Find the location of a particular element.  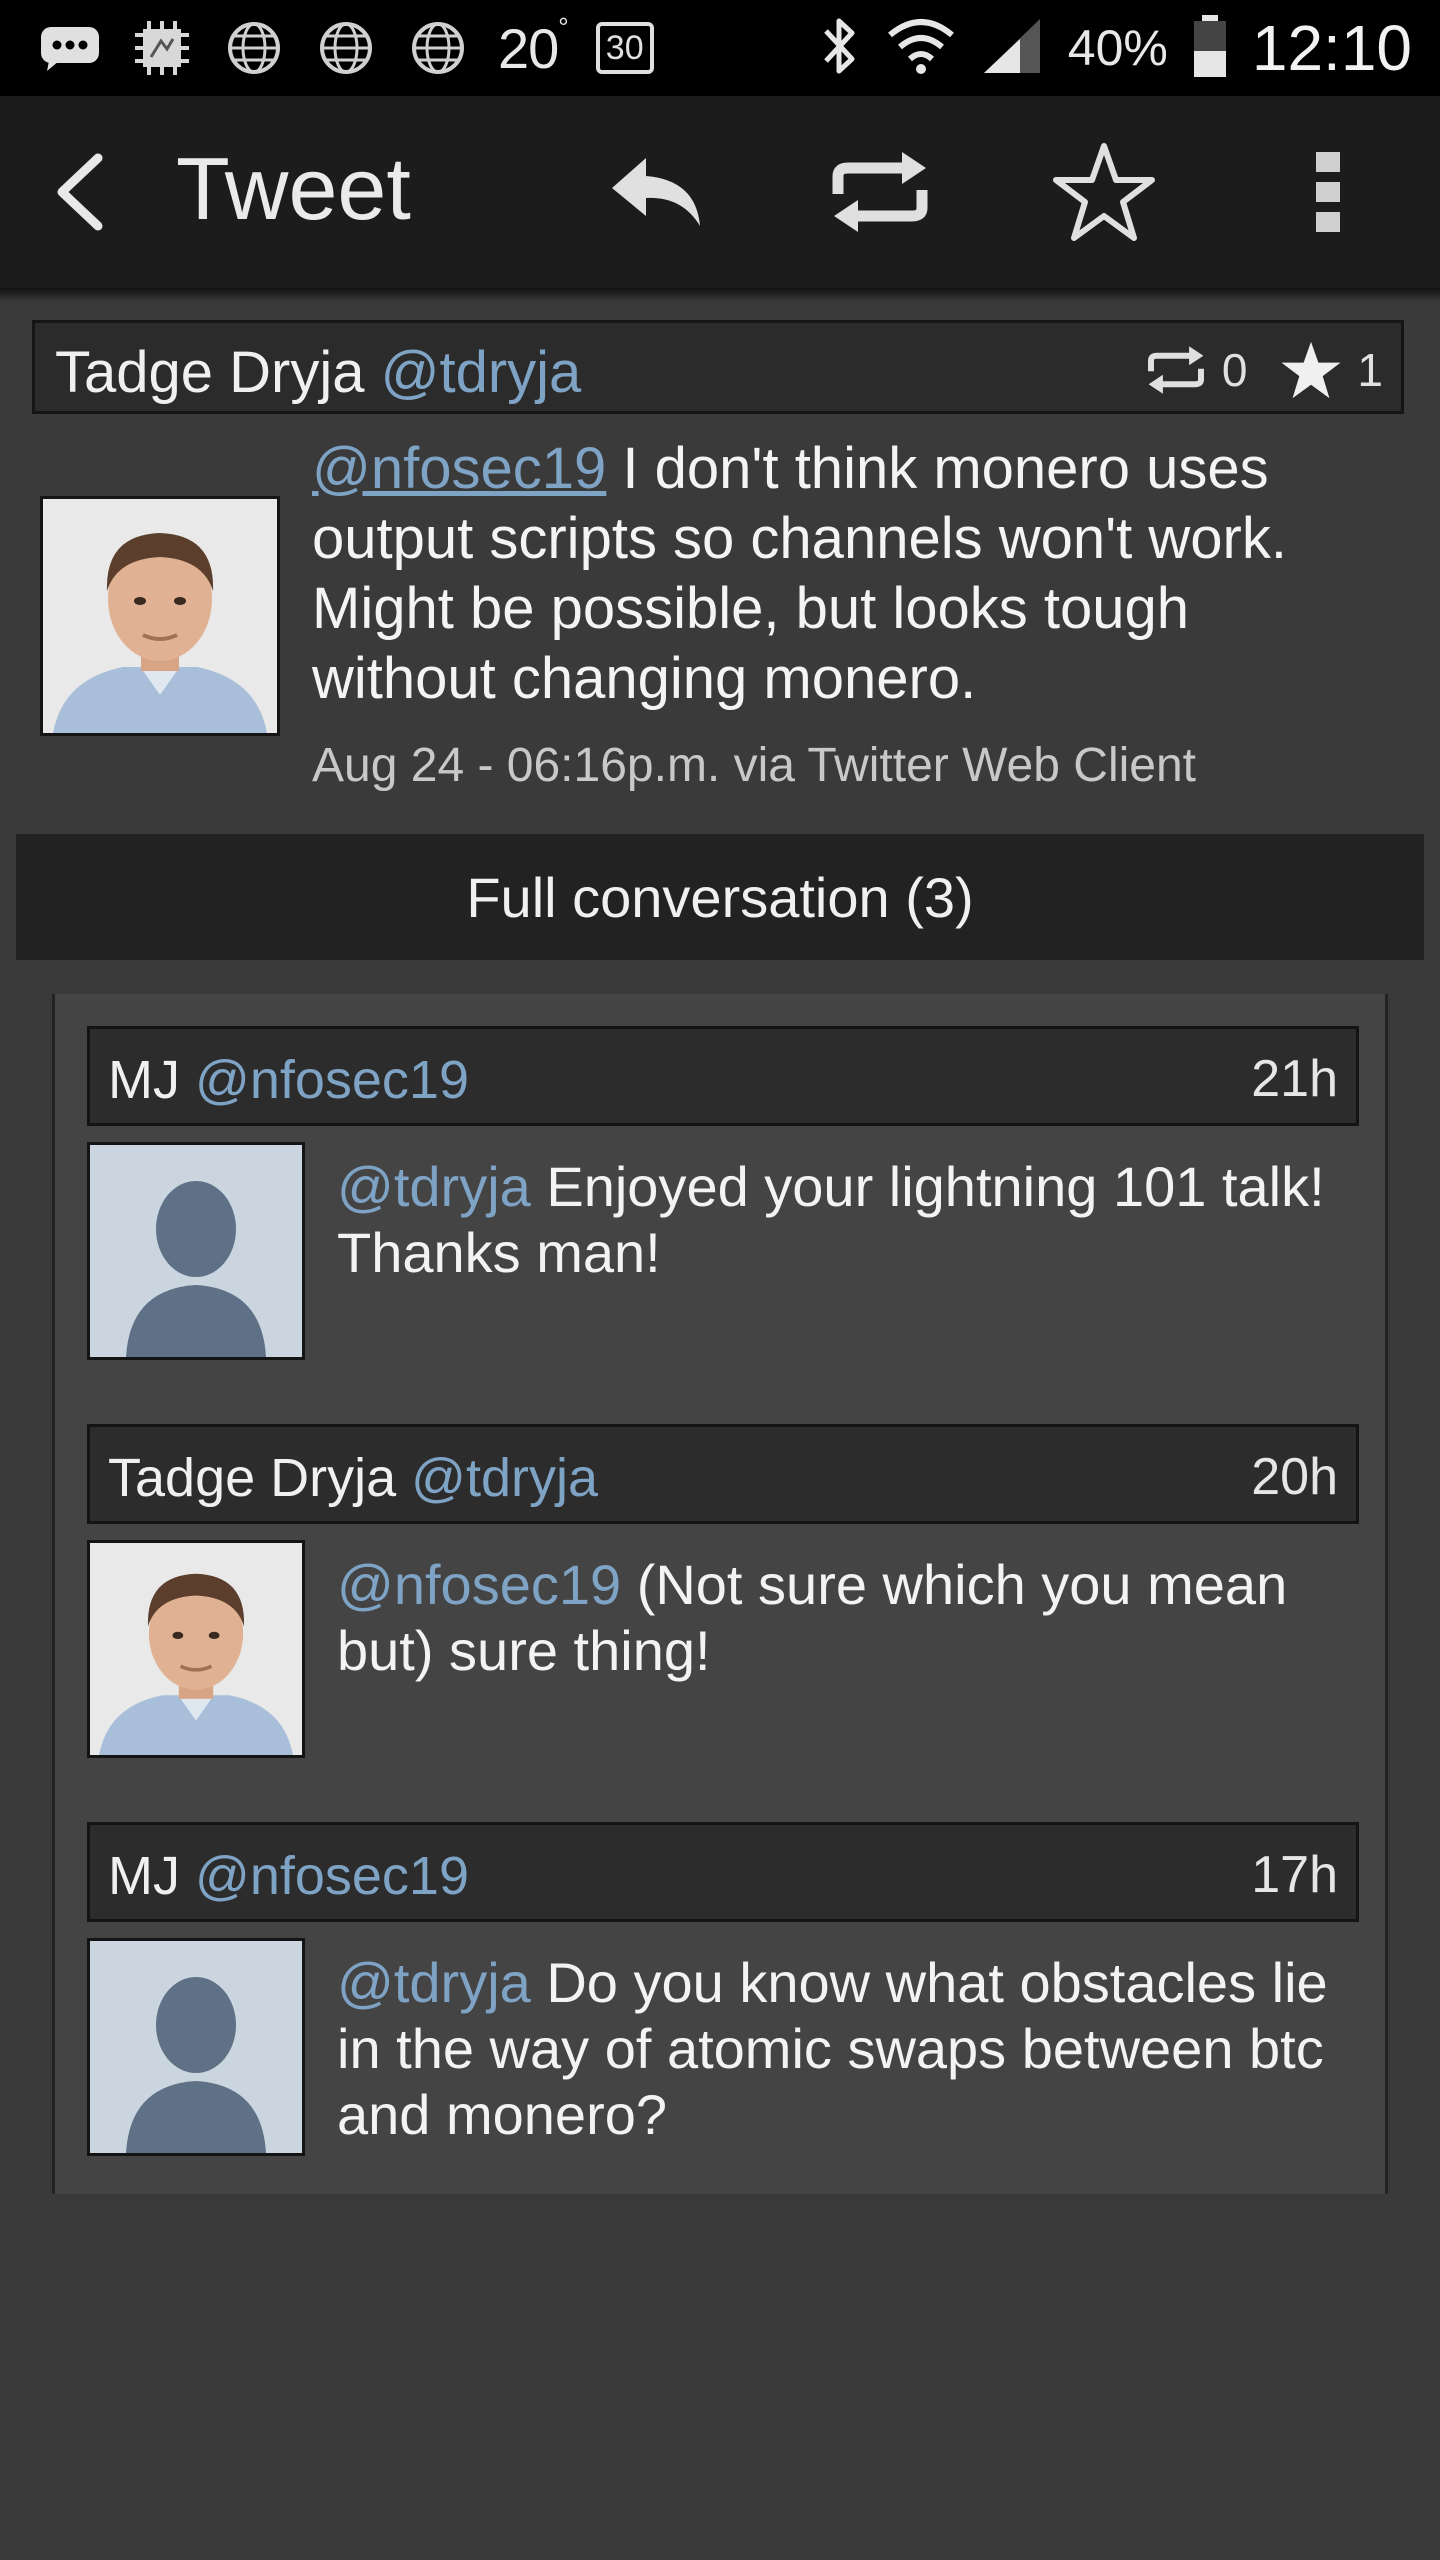

reply-header: MJ @nfosec19 21h is located at coordinates (723, 1076).